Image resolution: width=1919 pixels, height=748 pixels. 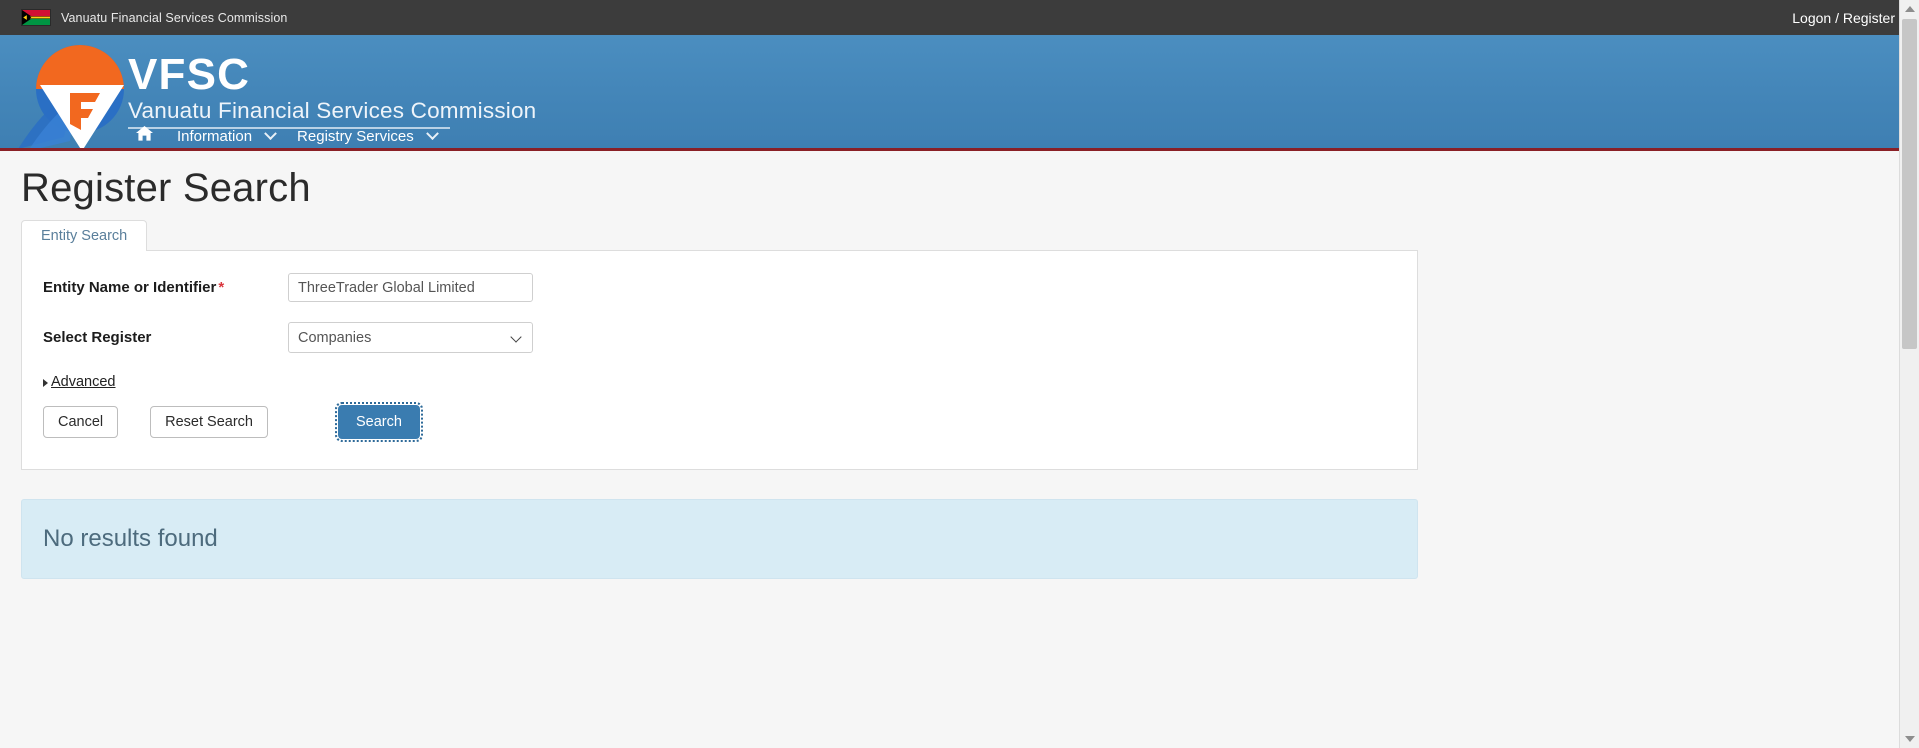 What do you see at coordinates (45, 383) in the screenshot?
I see `triangle-right-icon` at bounding box center [45, 383].